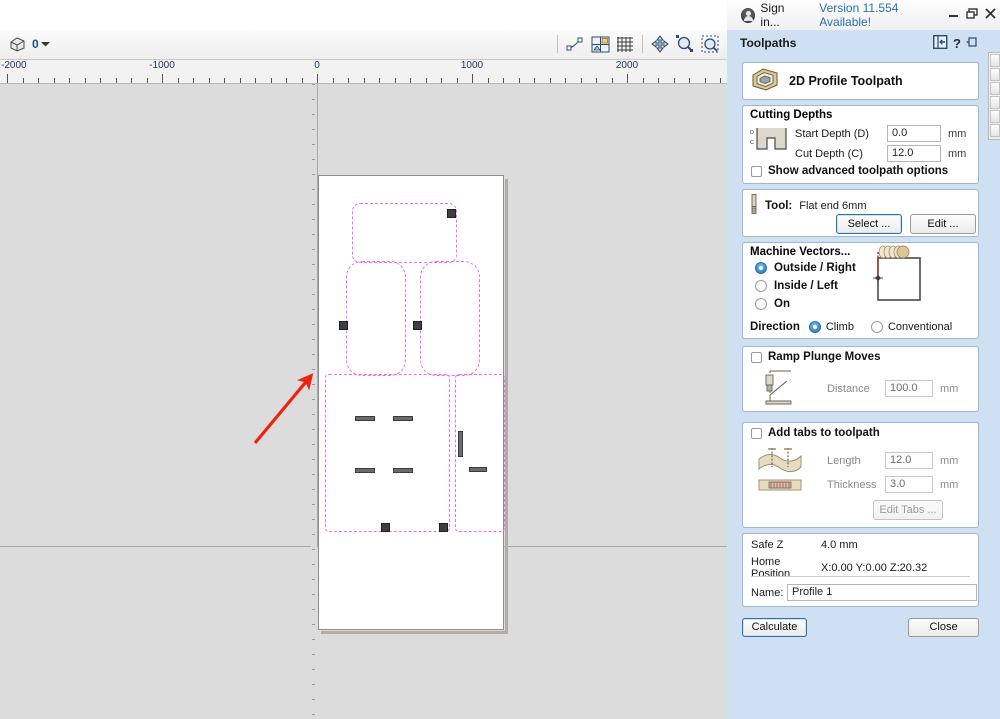 This screenshot has width=1000, height=719. I want to click on start-depth-label: Start Depth (D), so click(832, 133).